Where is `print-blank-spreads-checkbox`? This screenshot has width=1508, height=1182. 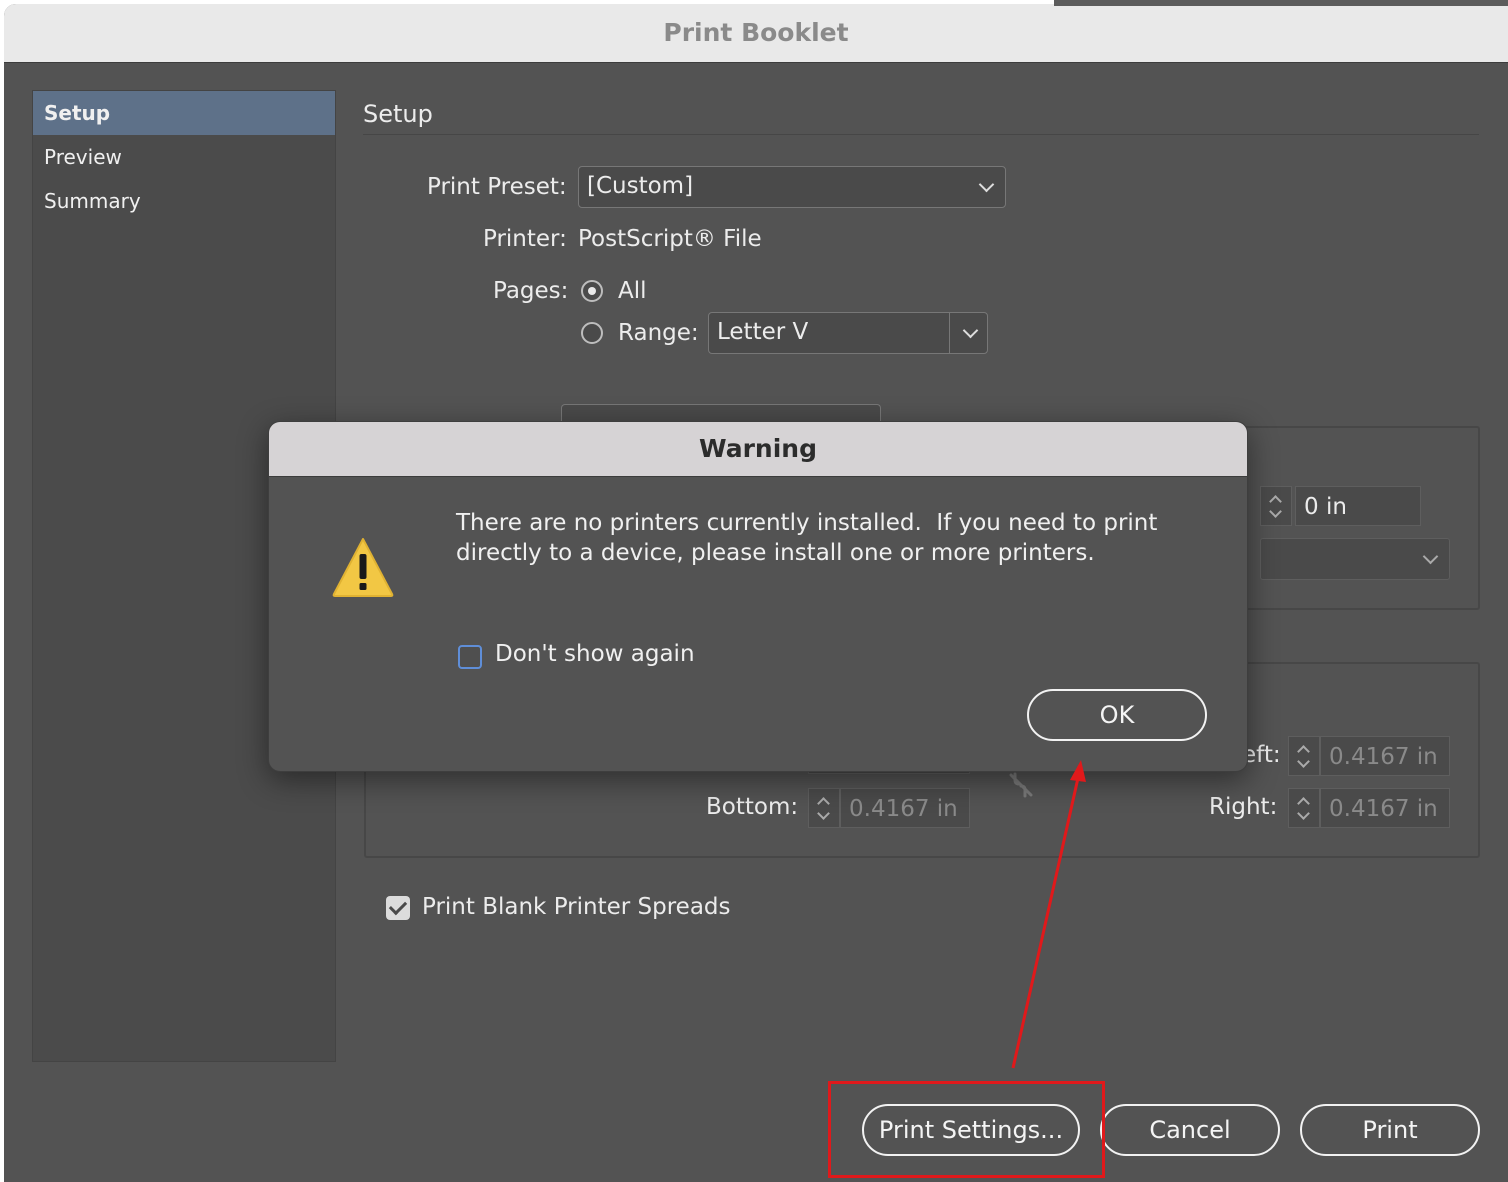
print-blank-spreads-checkbox is located at coordinates (398, 908).